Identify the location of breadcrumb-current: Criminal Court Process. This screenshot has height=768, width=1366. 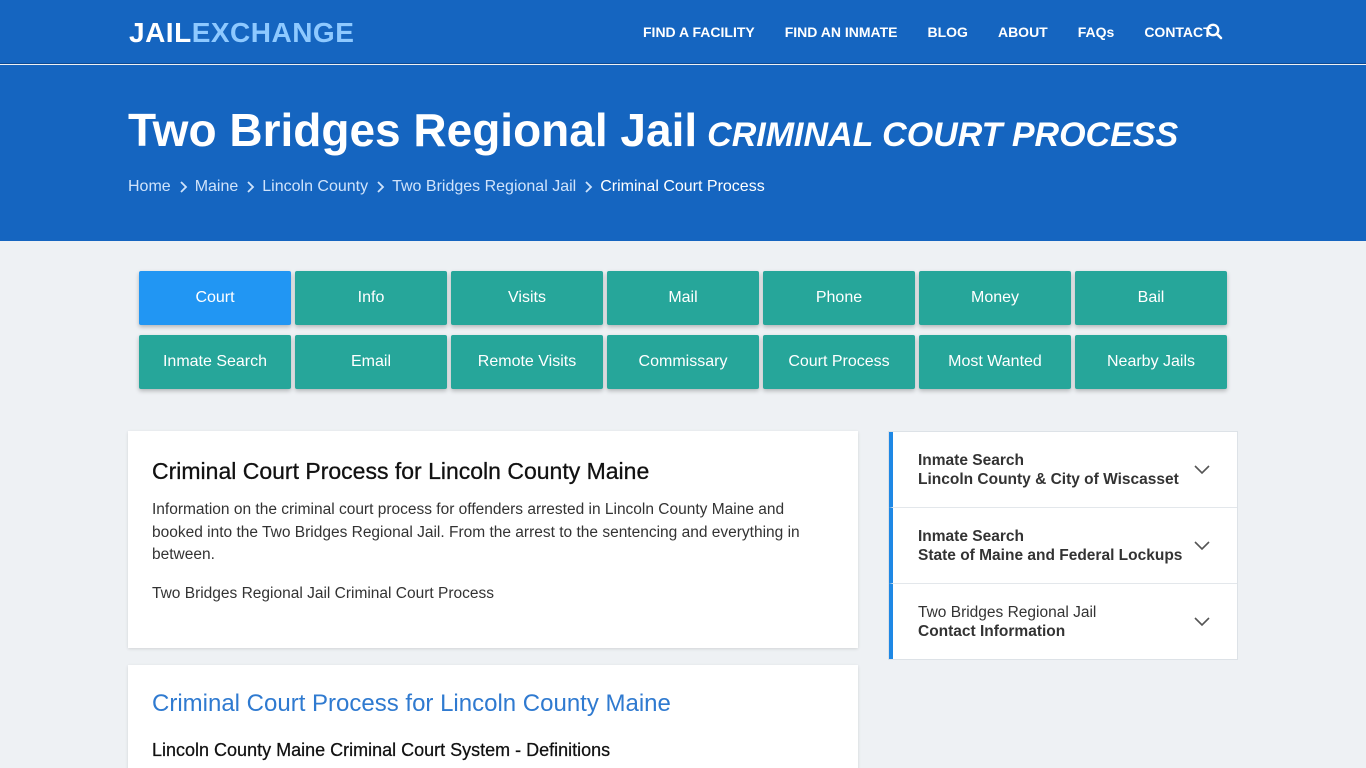
(682, 186).